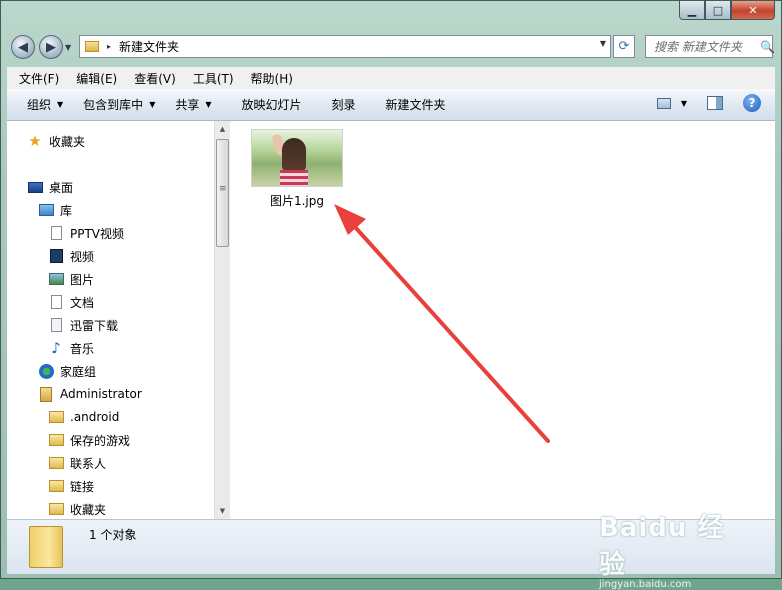 This screenshot has width=782, height=590. I want to click on forward-button: ▶, so click(51, 47).